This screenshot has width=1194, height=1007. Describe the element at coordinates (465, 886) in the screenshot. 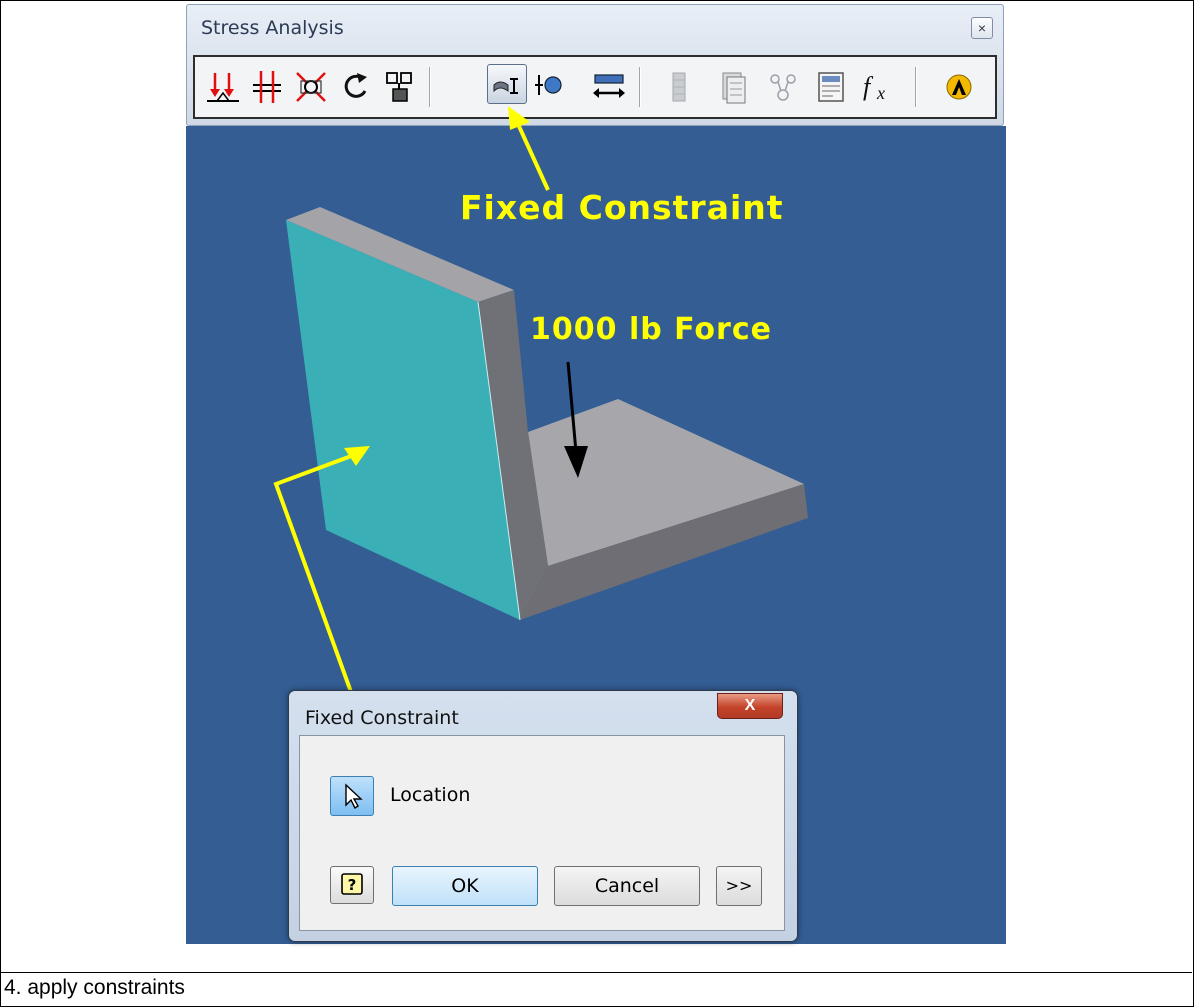

I see `ok-button: OK` at that location.